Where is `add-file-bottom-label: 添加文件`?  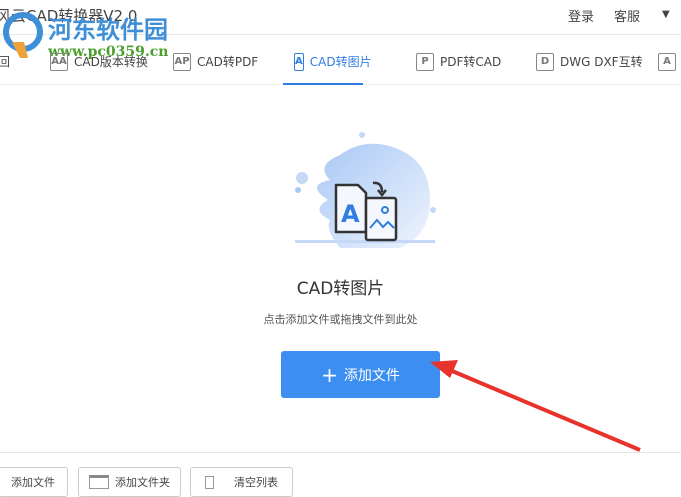 add-file-bottom-label: 添加文件 is located at coordinates (33, 482).